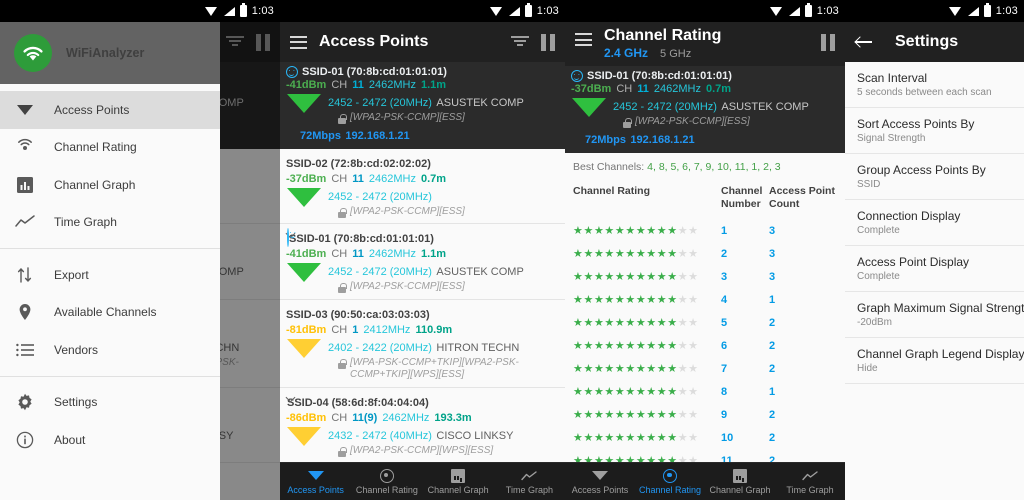 This screenshot has height=500, width=1024. What do you see at coordinates (110, 313) in the screenshot?
I see `sidebar-item-available-channels: Available Channels` at bounding box center [110, 313].